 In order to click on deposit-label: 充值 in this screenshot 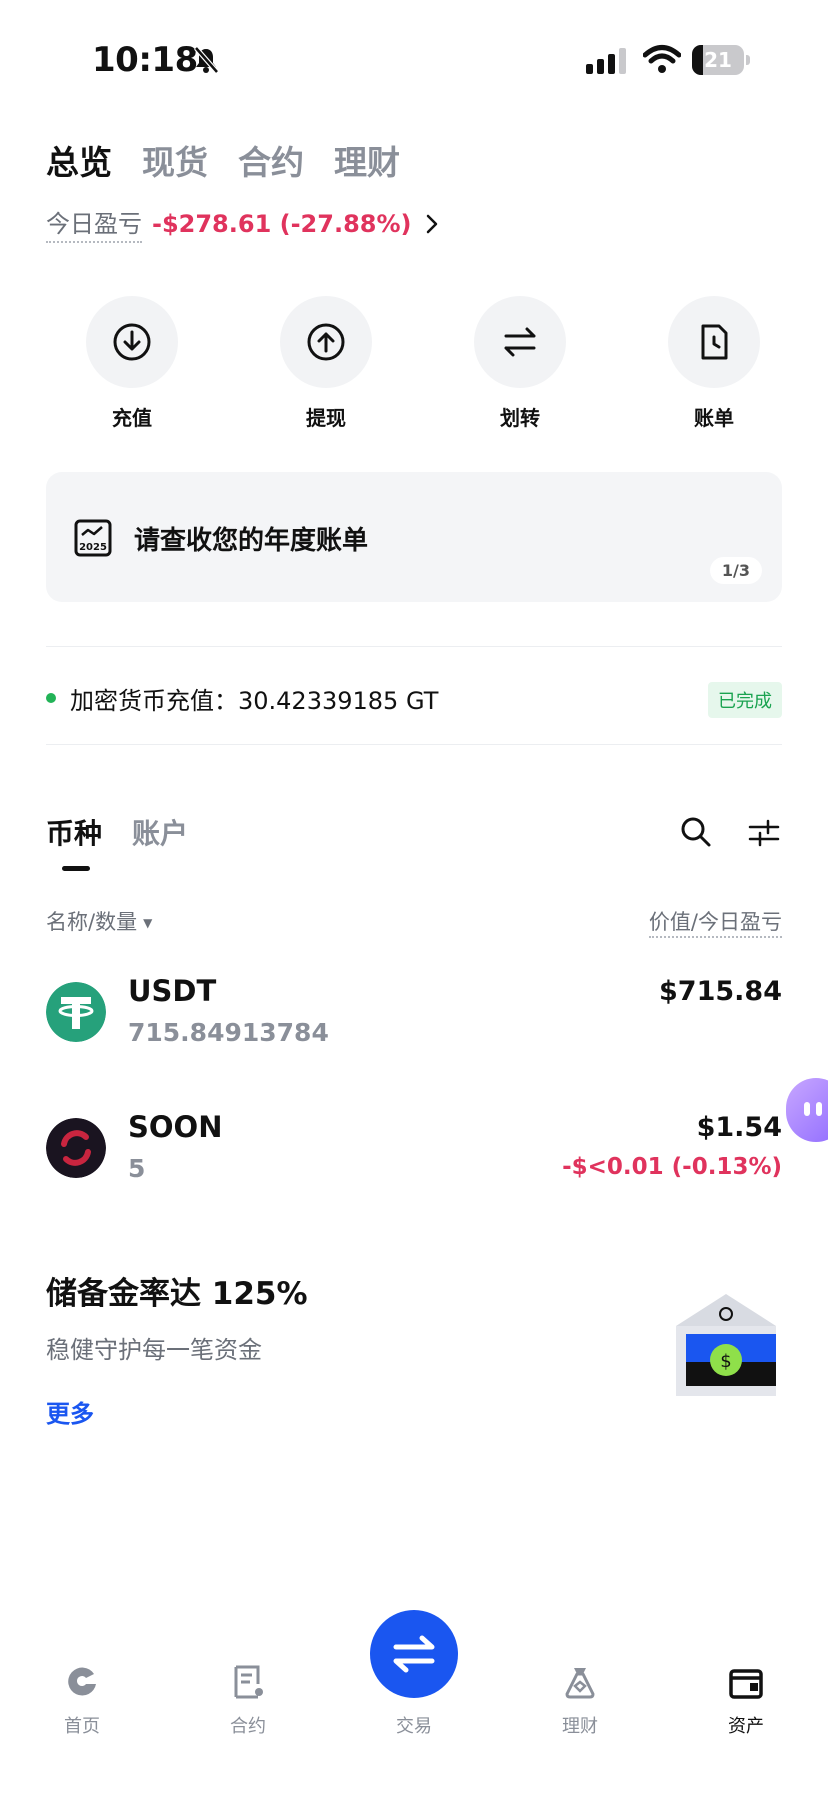, I will do `click(132, 418)`.